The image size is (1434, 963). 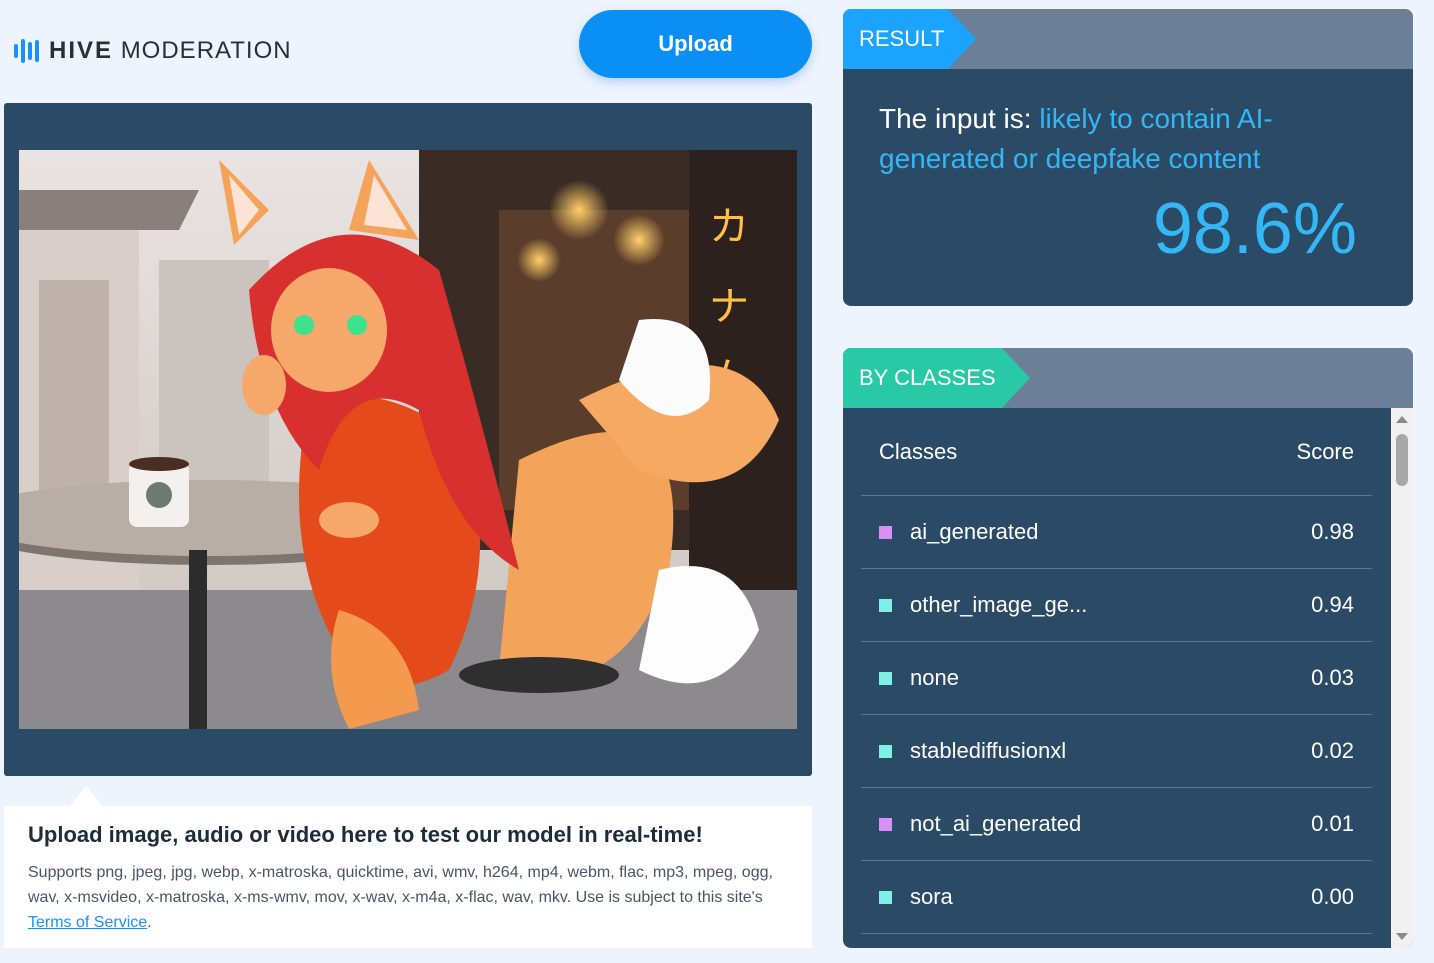 I want to click on brand-name: HIVE MODERATION, so click(x=170, y=50).